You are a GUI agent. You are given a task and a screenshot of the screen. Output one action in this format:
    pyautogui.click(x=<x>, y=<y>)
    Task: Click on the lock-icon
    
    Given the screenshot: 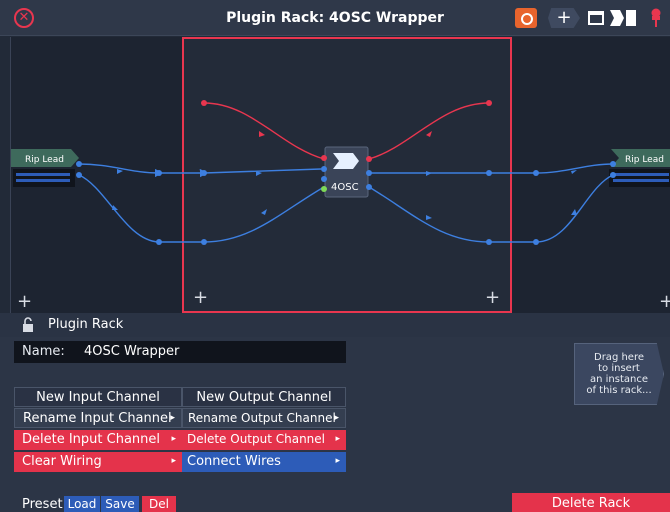 What is the action you would take?
    pyautogui.click(x=28, y=324)
    